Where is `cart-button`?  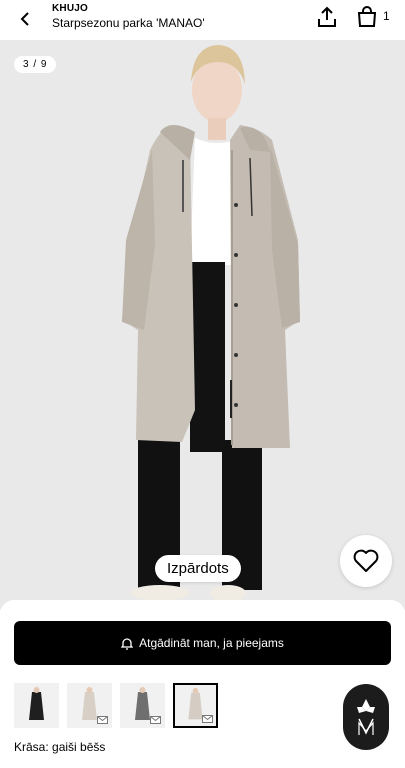 cart-button is located at coordinates (367, 17).